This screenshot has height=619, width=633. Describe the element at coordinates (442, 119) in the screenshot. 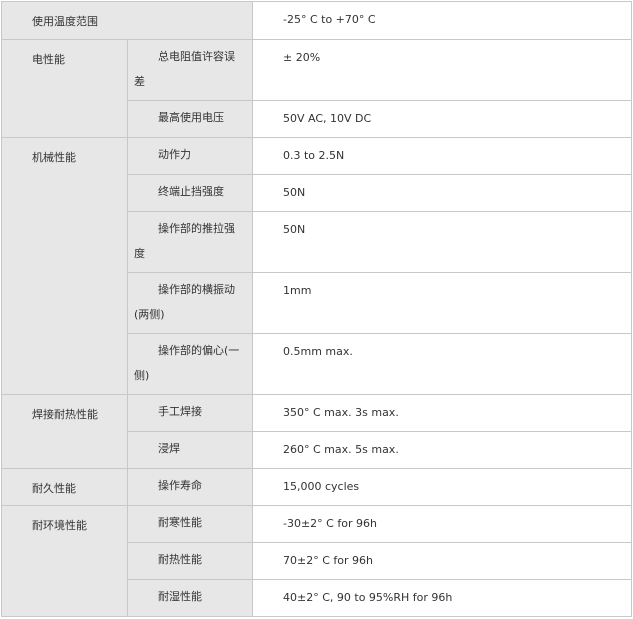

I see `row-value: 50V AC, 10V DC` at that location.